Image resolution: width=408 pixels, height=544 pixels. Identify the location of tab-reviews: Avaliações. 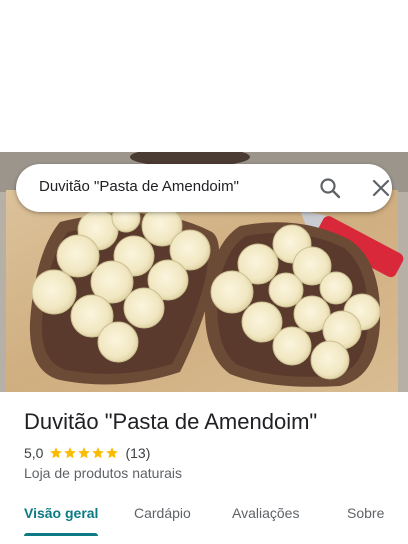
(265, 513).